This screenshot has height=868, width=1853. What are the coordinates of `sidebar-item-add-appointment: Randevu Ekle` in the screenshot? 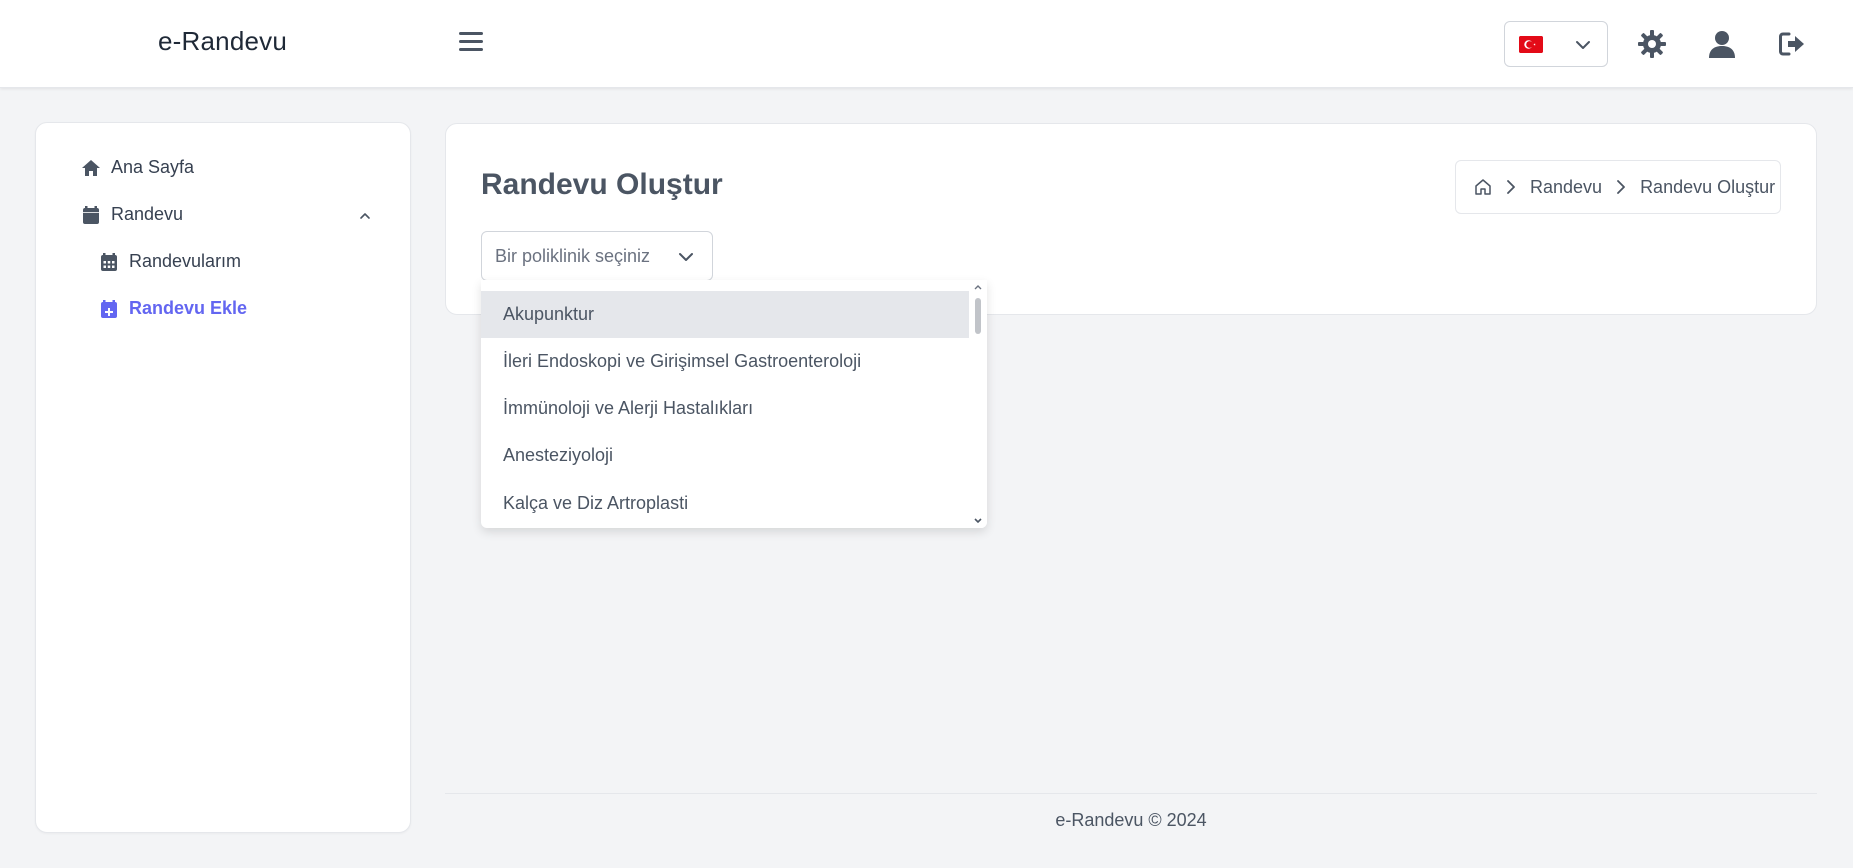 It's located at (173, 308).